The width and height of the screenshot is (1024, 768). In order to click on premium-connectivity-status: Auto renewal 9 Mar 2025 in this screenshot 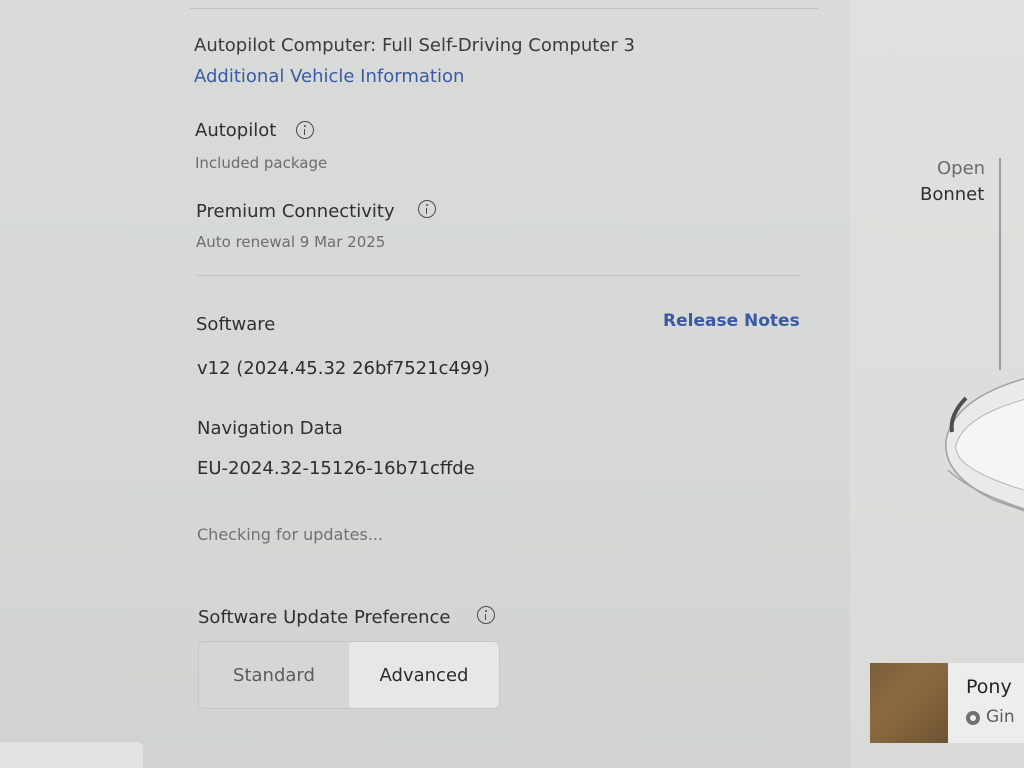, I will do `click(291, 242)`.